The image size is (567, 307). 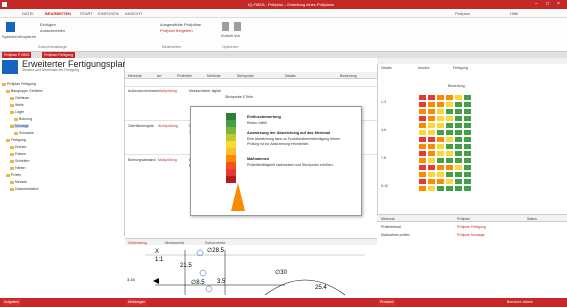 I want to click on cut-button: Ausschneiden, so click(x=52, y=30).